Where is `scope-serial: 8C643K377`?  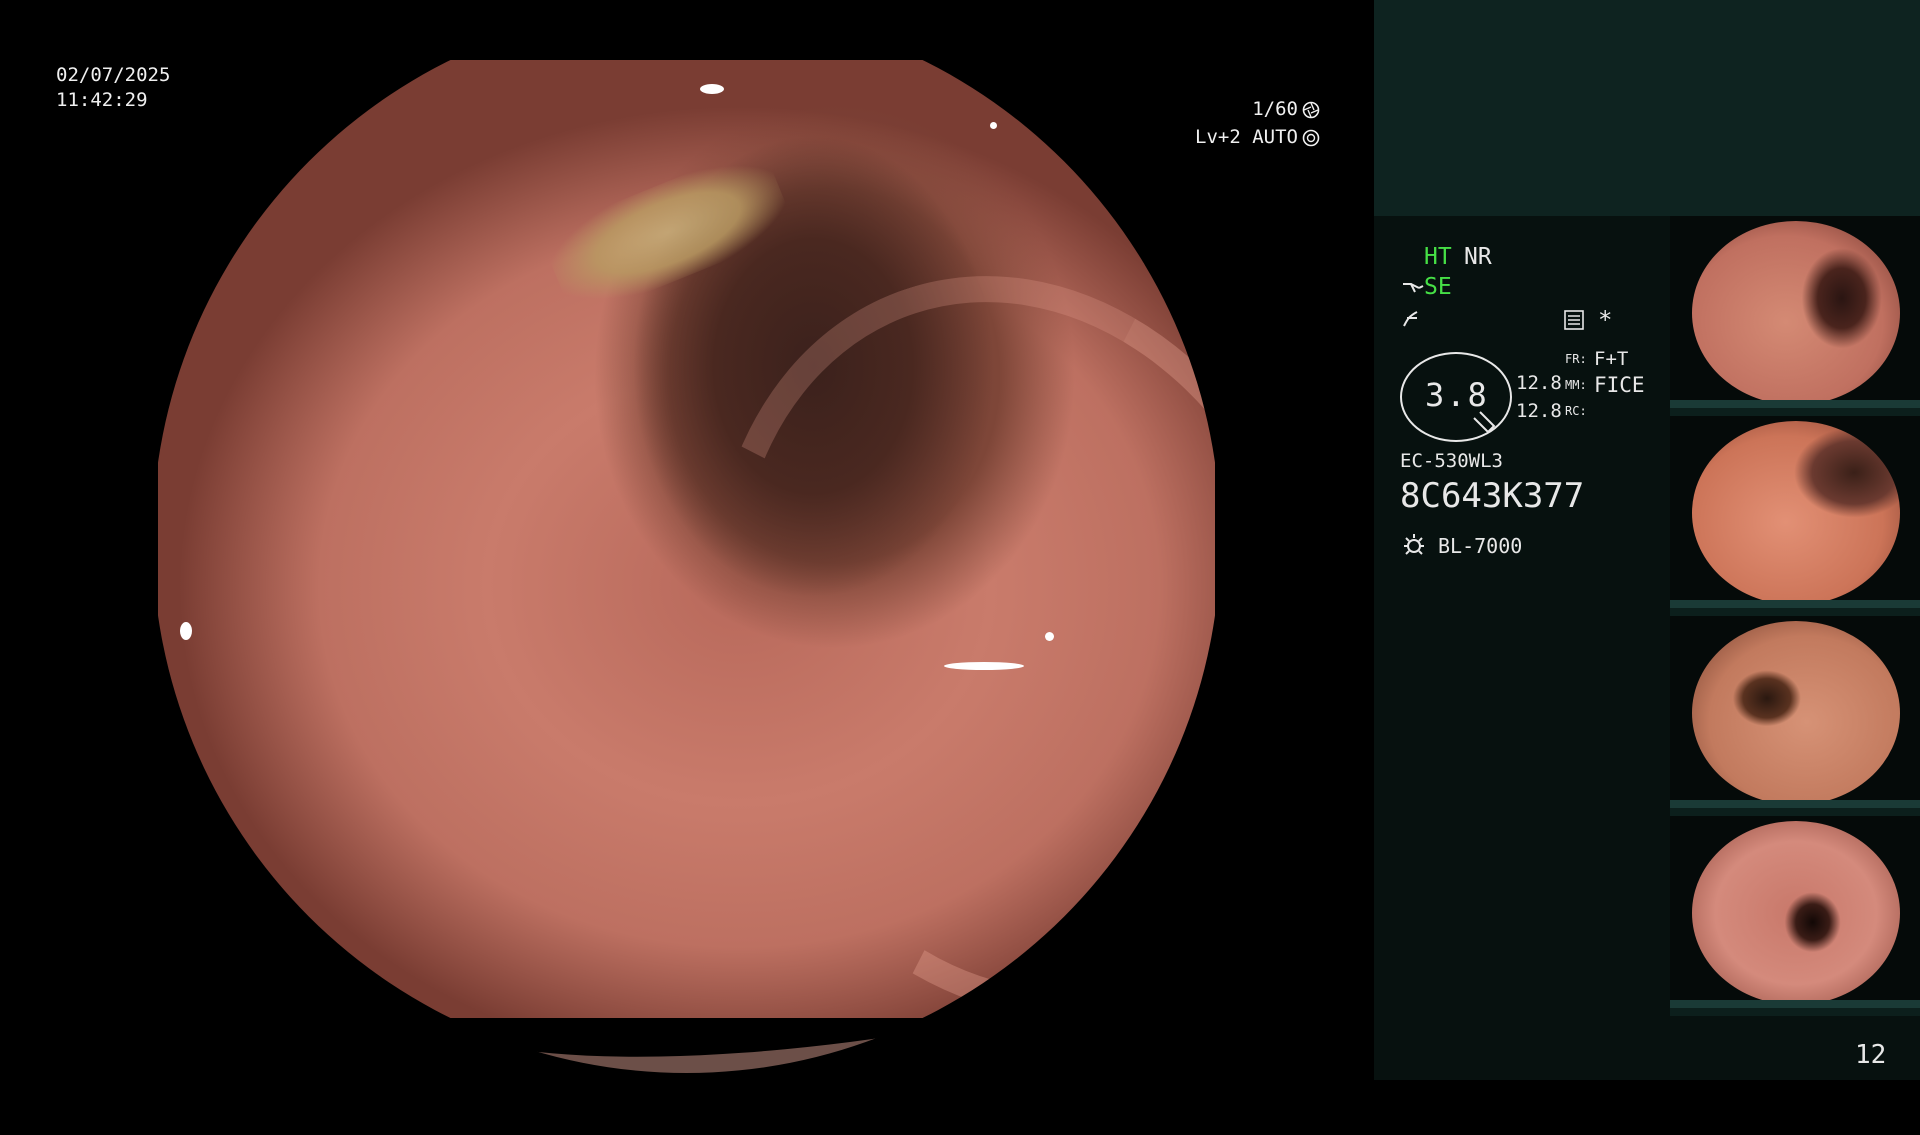 scope-serial: 8C643K377 is located at coordinates (1492, 496).